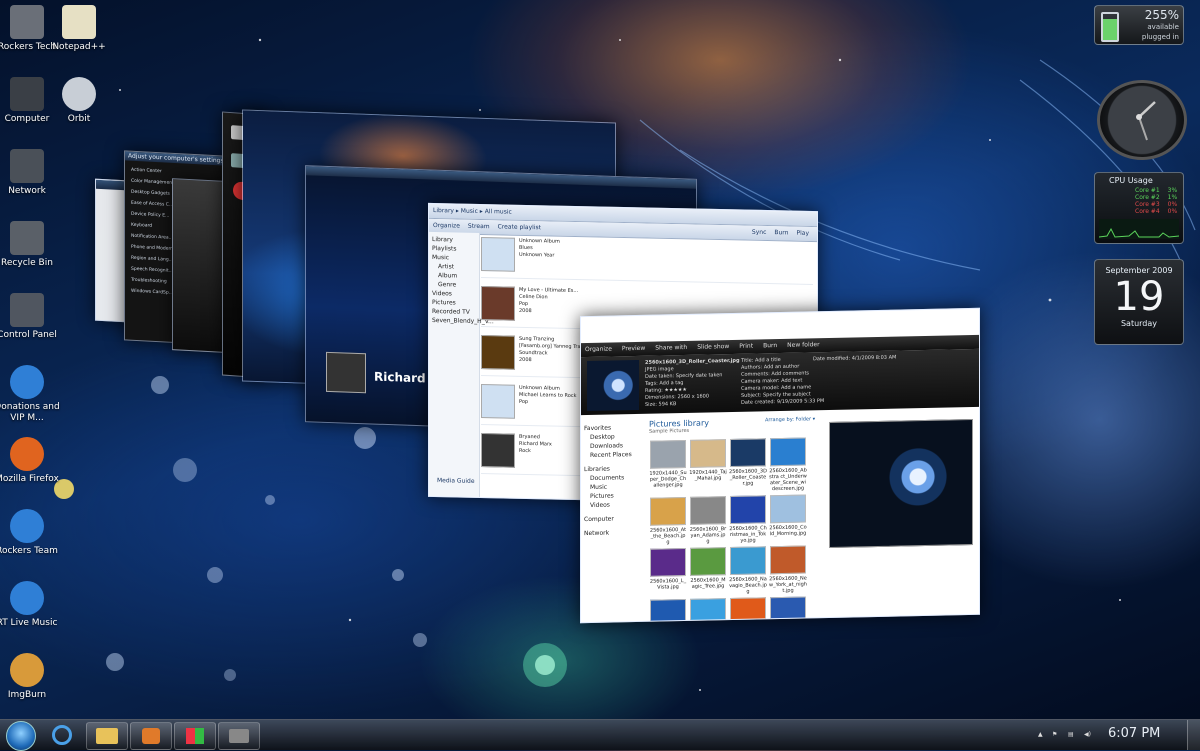  What do you see at coordinates (32, 245) in the screenshot?
I see `desktop-icon: Recycle Bin` at bounding box center [32, 245].